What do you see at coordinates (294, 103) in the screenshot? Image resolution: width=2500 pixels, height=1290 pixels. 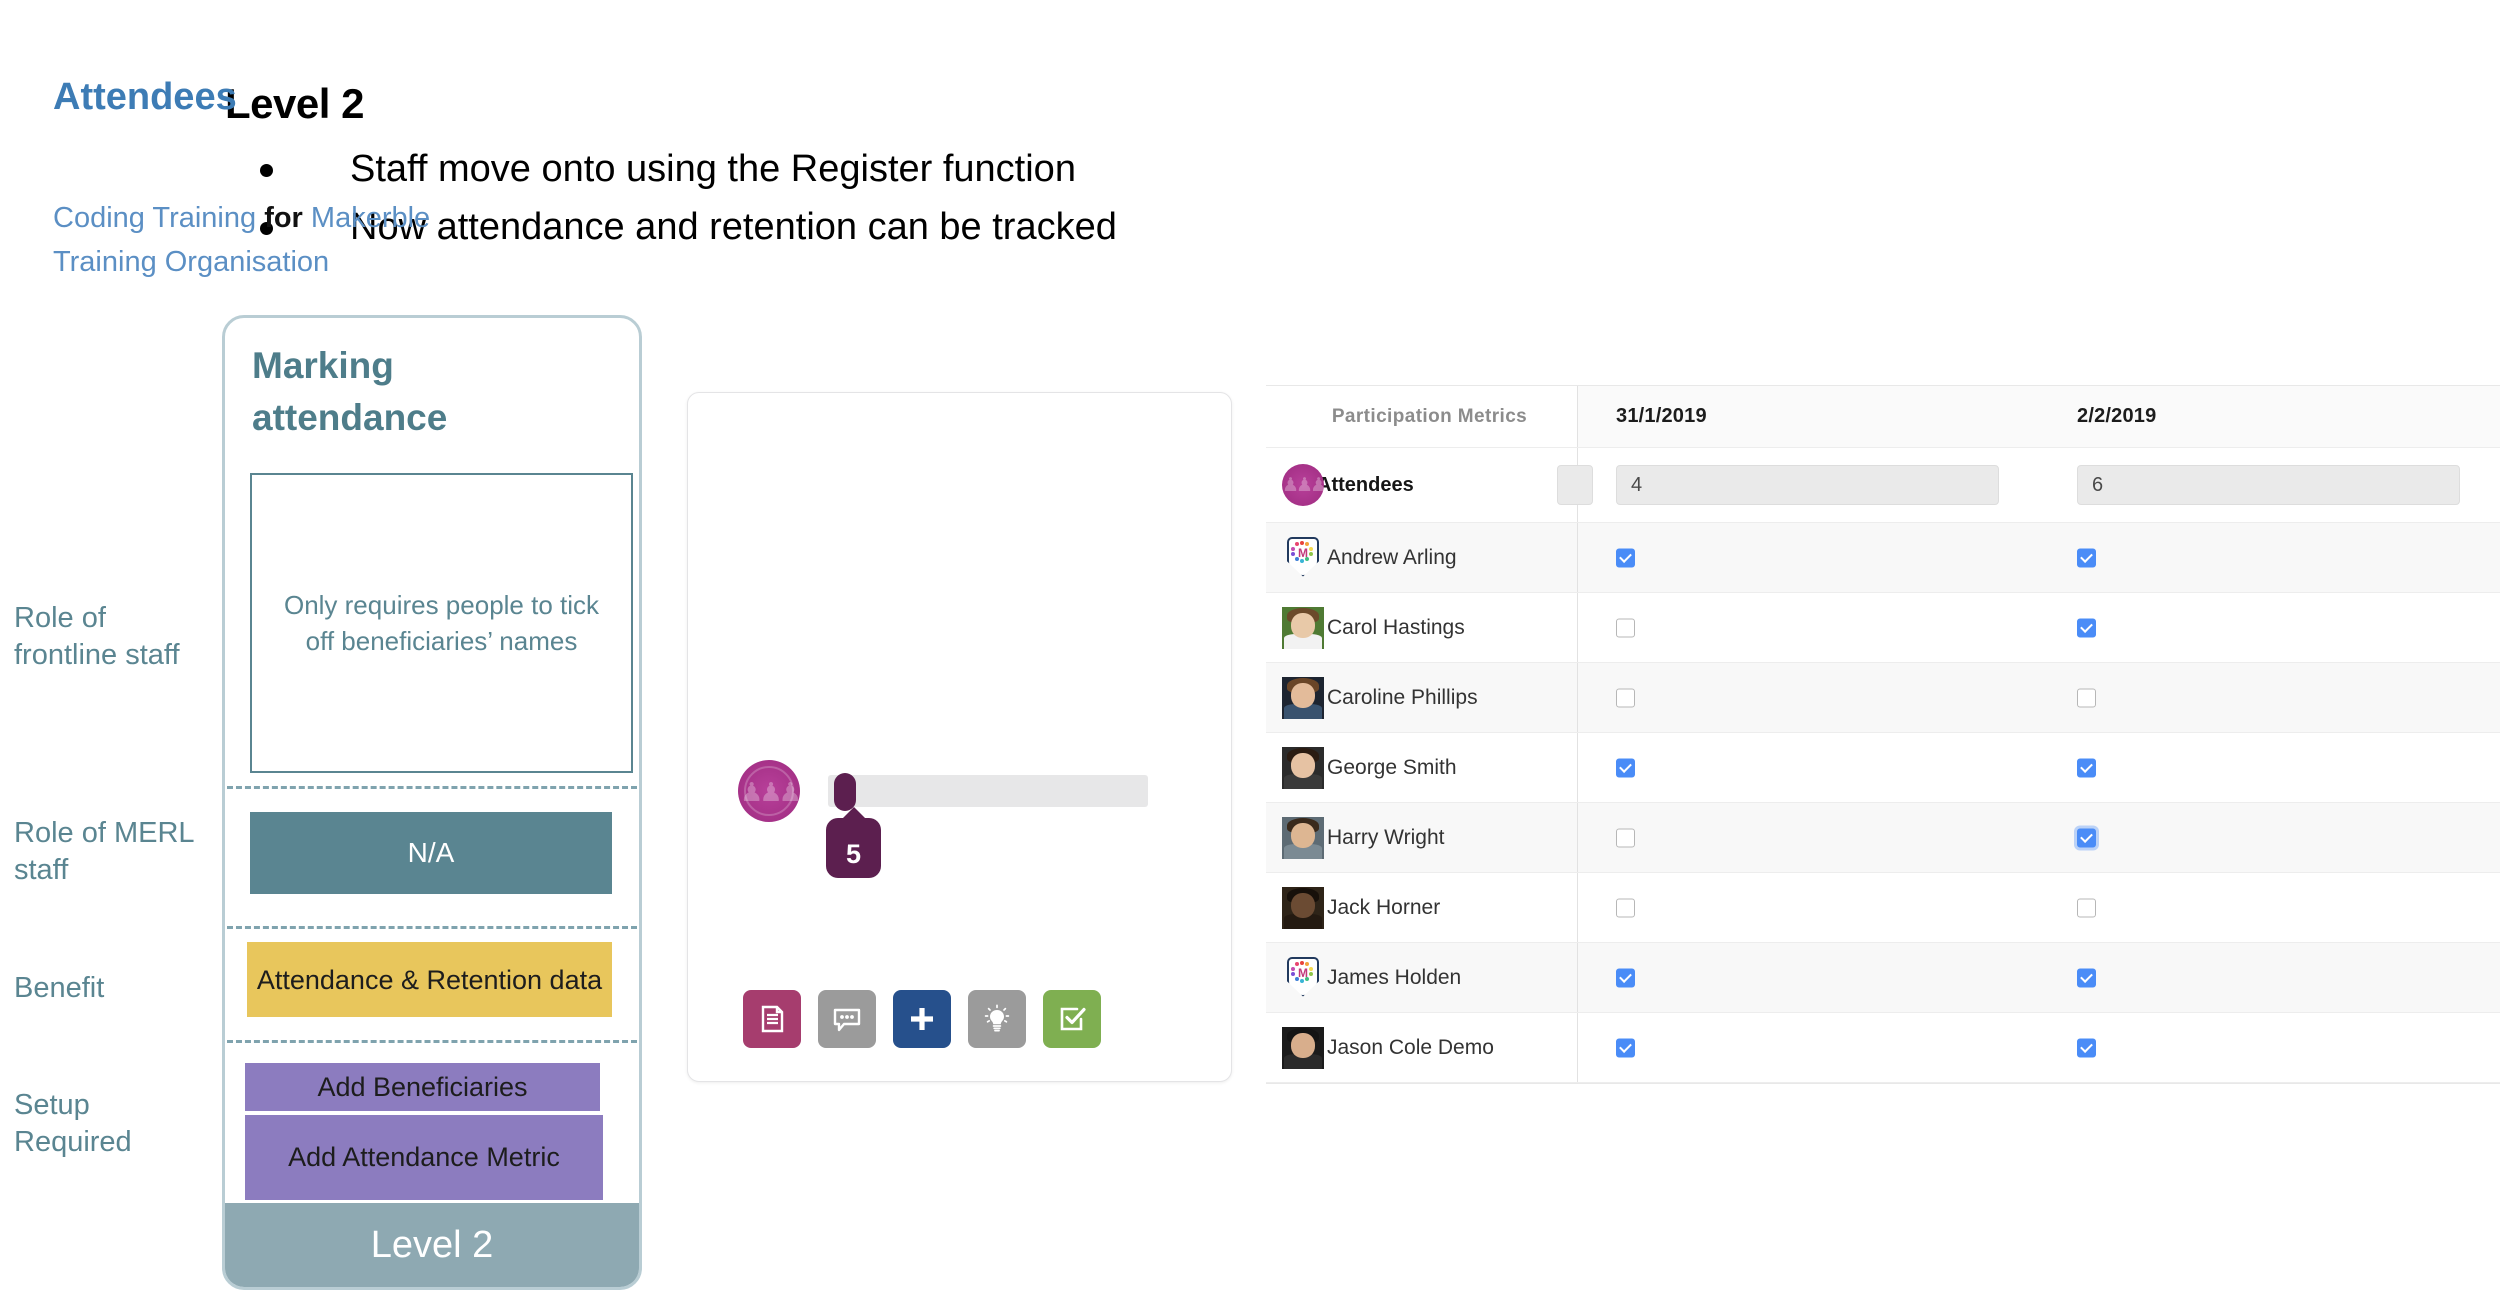 I see `page-title: Level 2` at bounding box center [294, 103].